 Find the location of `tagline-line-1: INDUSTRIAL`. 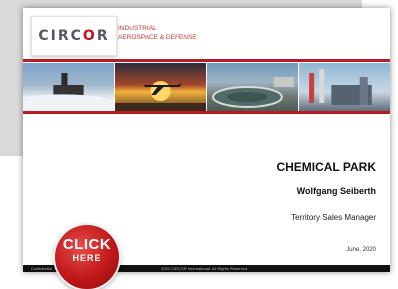

tagline-line-1: INDUSTRIAL is located at coordinates (137, 28).